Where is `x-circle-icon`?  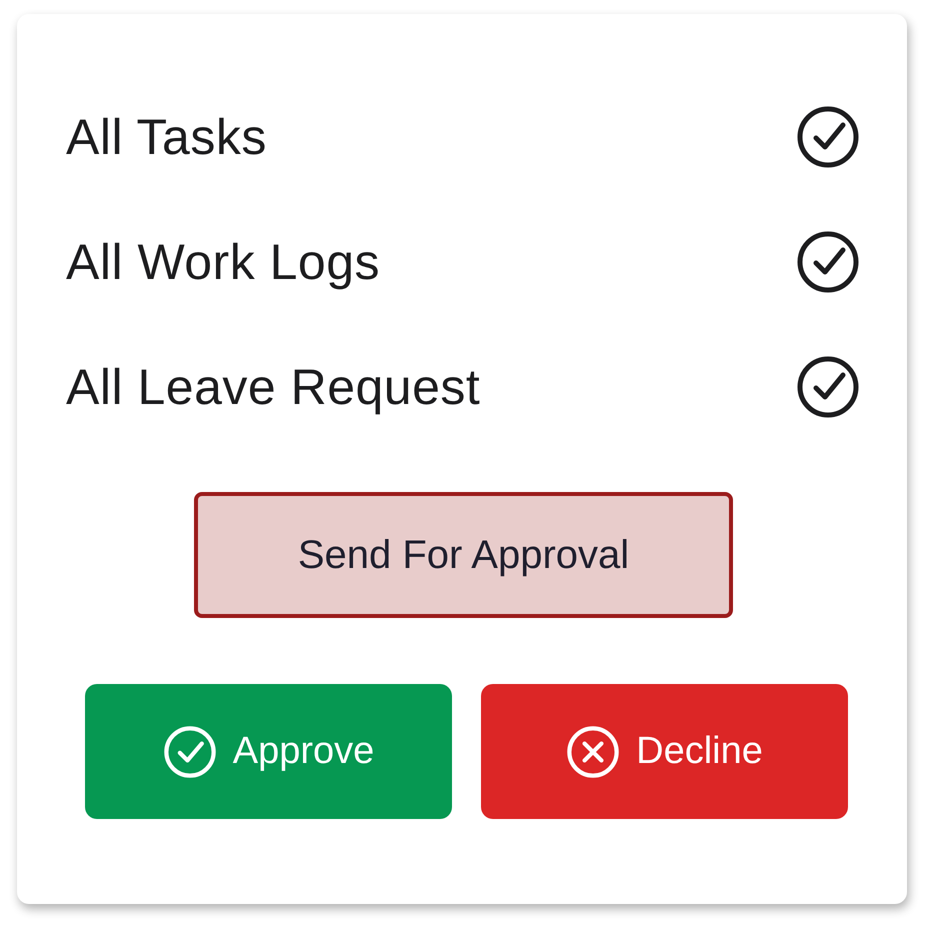 x-circle-icon is located at coordinates (593, 751).